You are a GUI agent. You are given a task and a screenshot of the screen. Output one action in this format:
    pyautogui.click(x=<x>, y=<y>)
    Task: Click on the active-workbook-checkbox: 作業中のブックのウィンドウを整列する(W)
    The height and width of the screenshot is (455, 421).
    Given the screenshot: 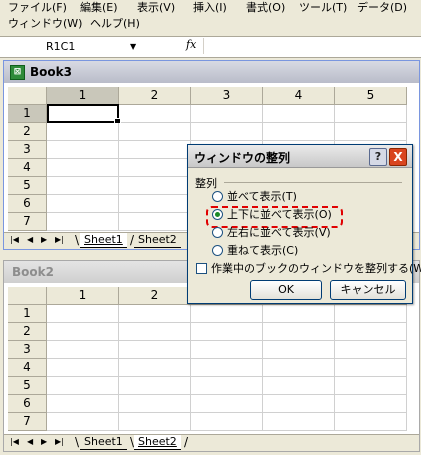 What is the action you would take?
    pyautogui.click(x=308, y=269)
    